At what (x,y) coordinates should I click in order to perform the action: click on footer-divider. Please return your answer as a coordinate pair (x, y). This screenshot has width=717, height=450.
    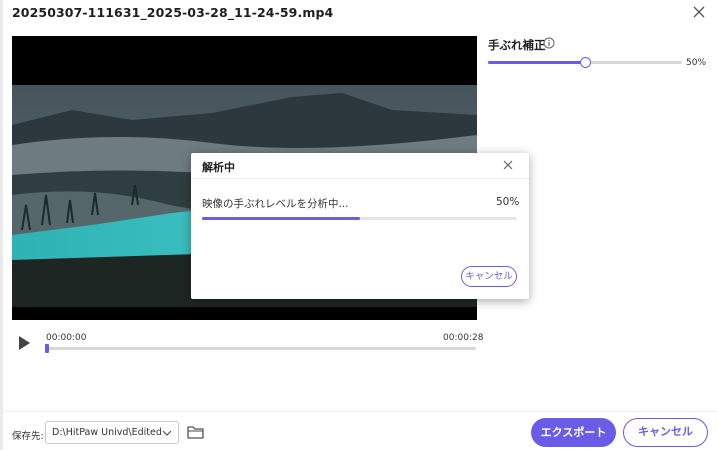
    Looking at the image, I should click on (358, 411).